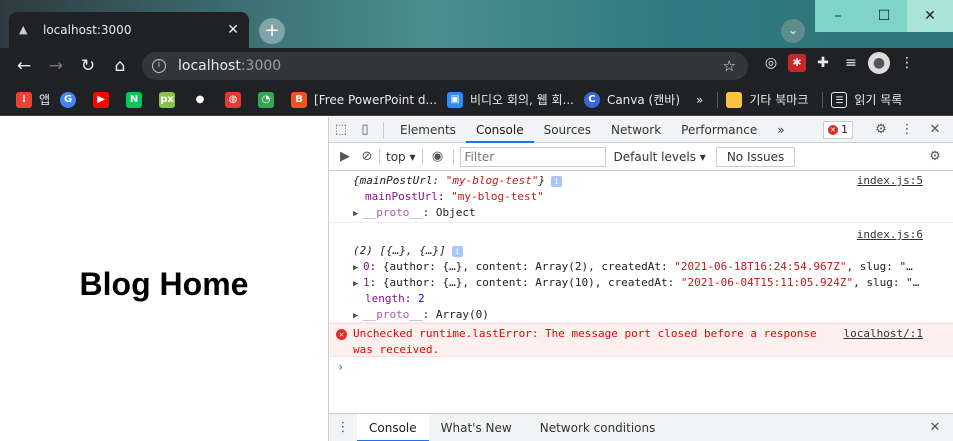 This screenshot has height=441, width=953. What do you see at coordinates (771, 63) in the screenshot?
I see `extension-target-icon: ◎` at bounding box center [771, 63].